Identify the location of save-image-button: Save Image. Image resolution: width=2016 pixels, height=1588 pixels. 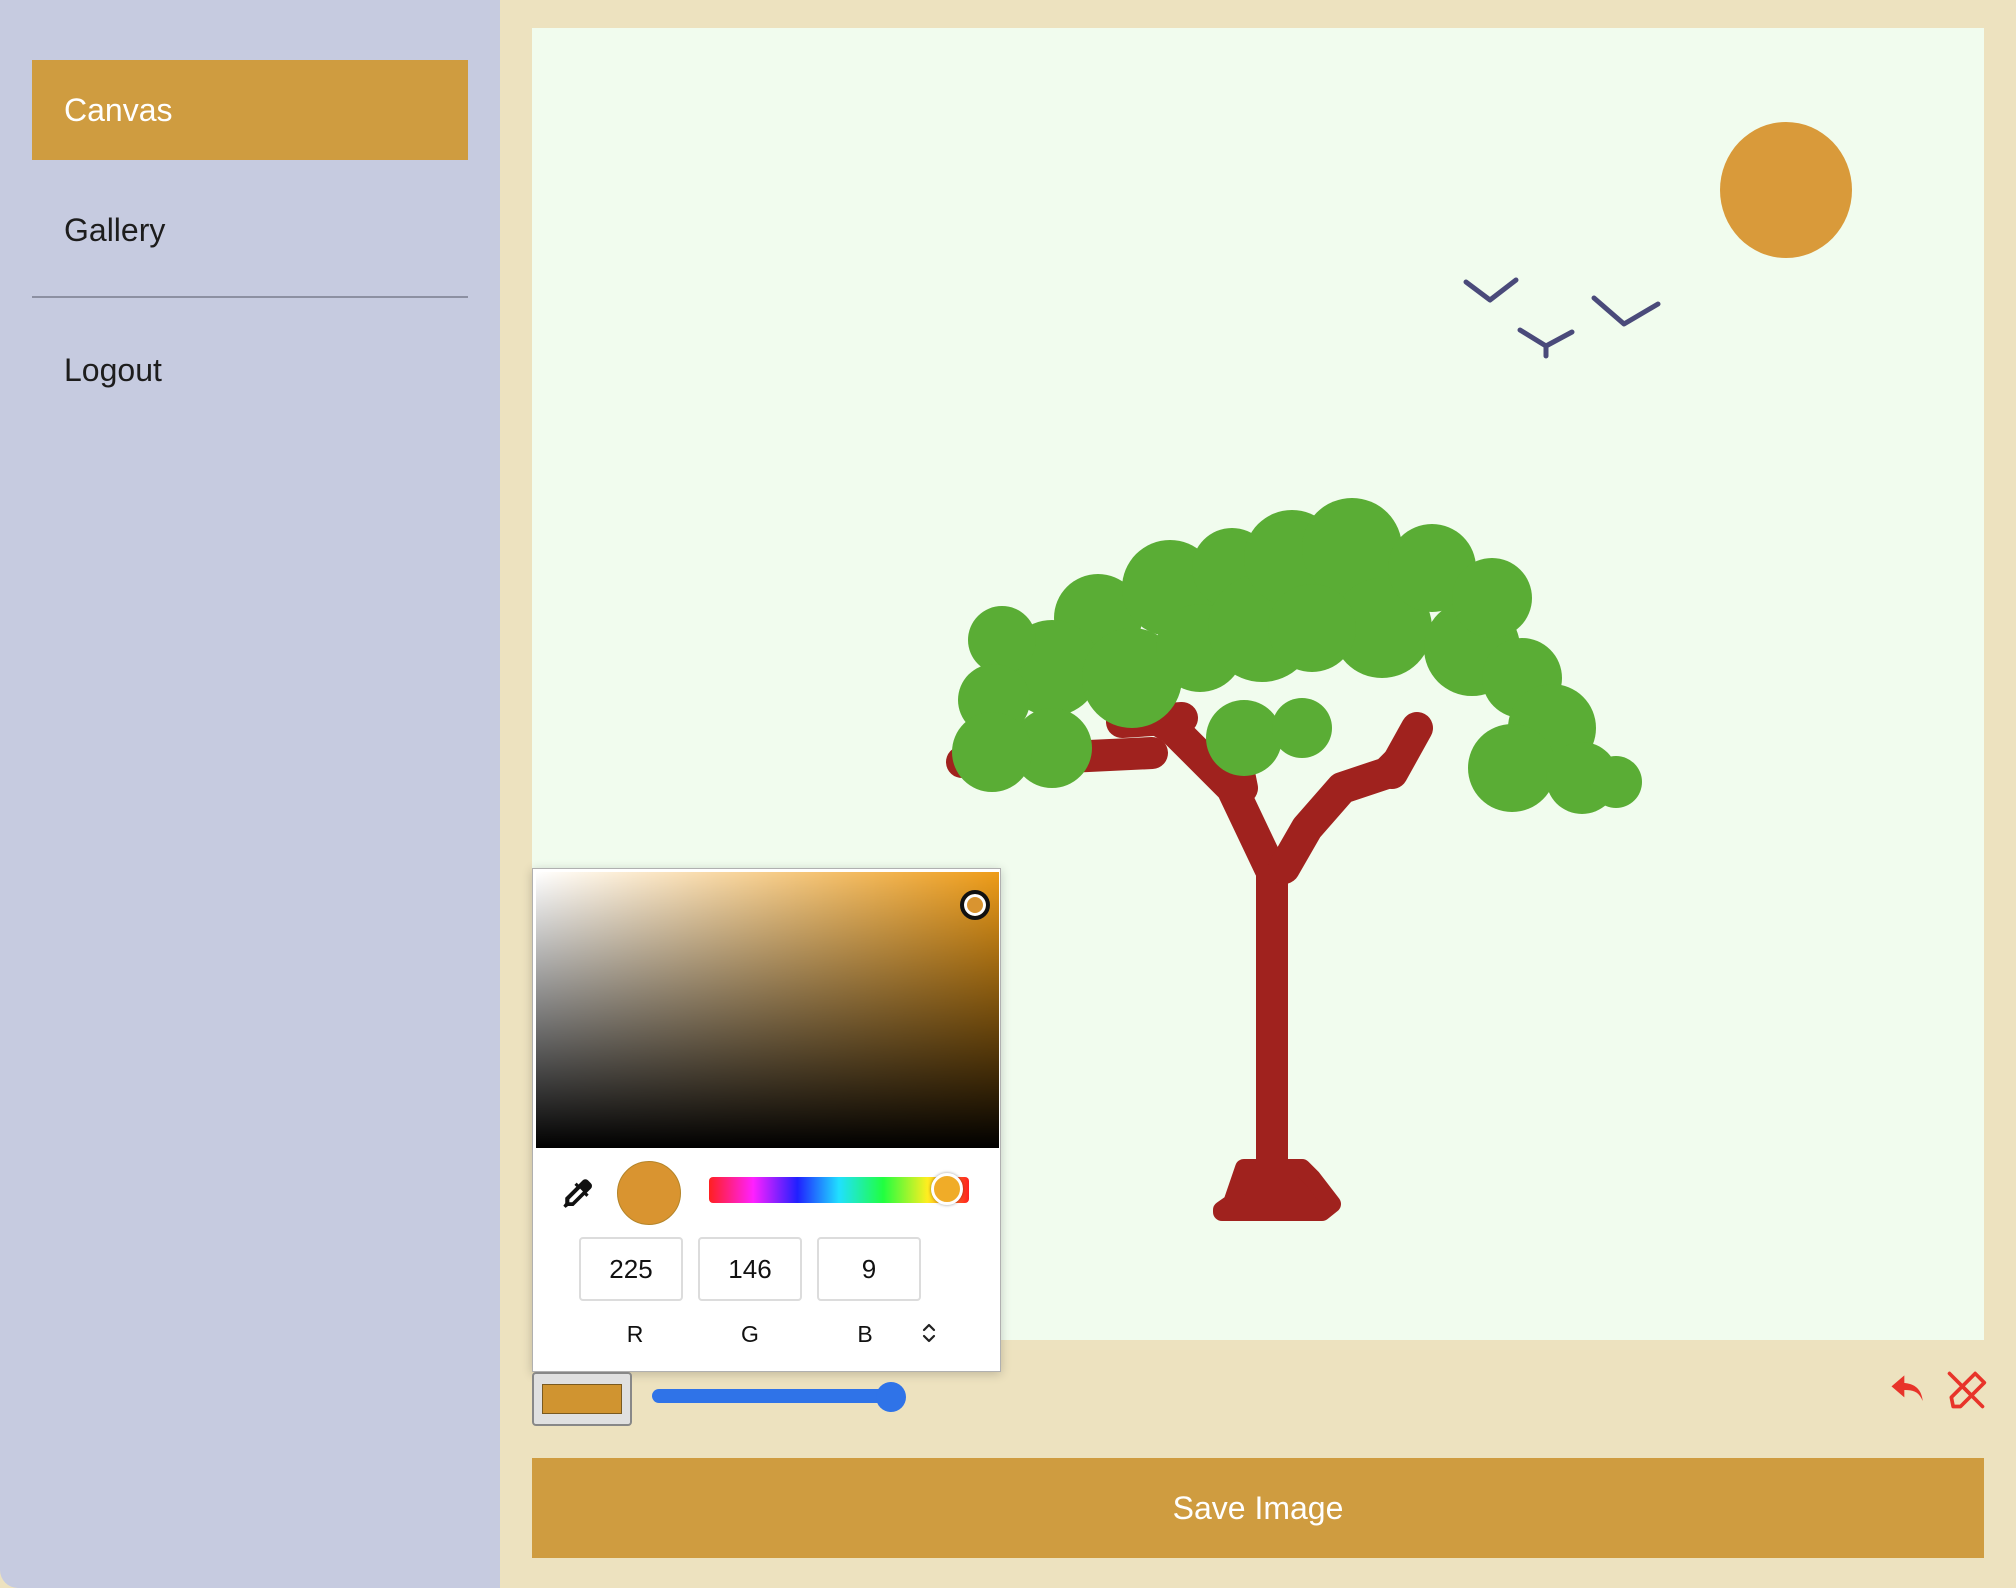
(1258, 1508).